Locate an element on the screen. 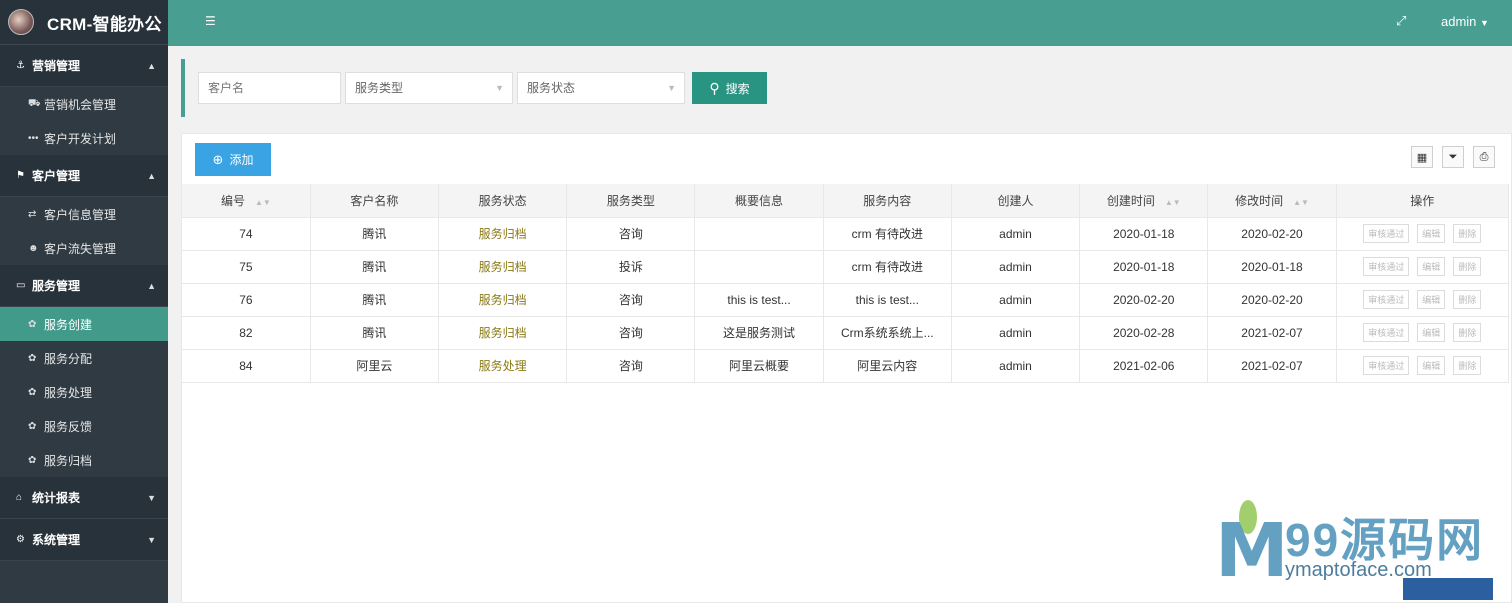 This screenshot has width=1512, height=603. ellipsis-icon: ••• is located at coordinates (33, 138).